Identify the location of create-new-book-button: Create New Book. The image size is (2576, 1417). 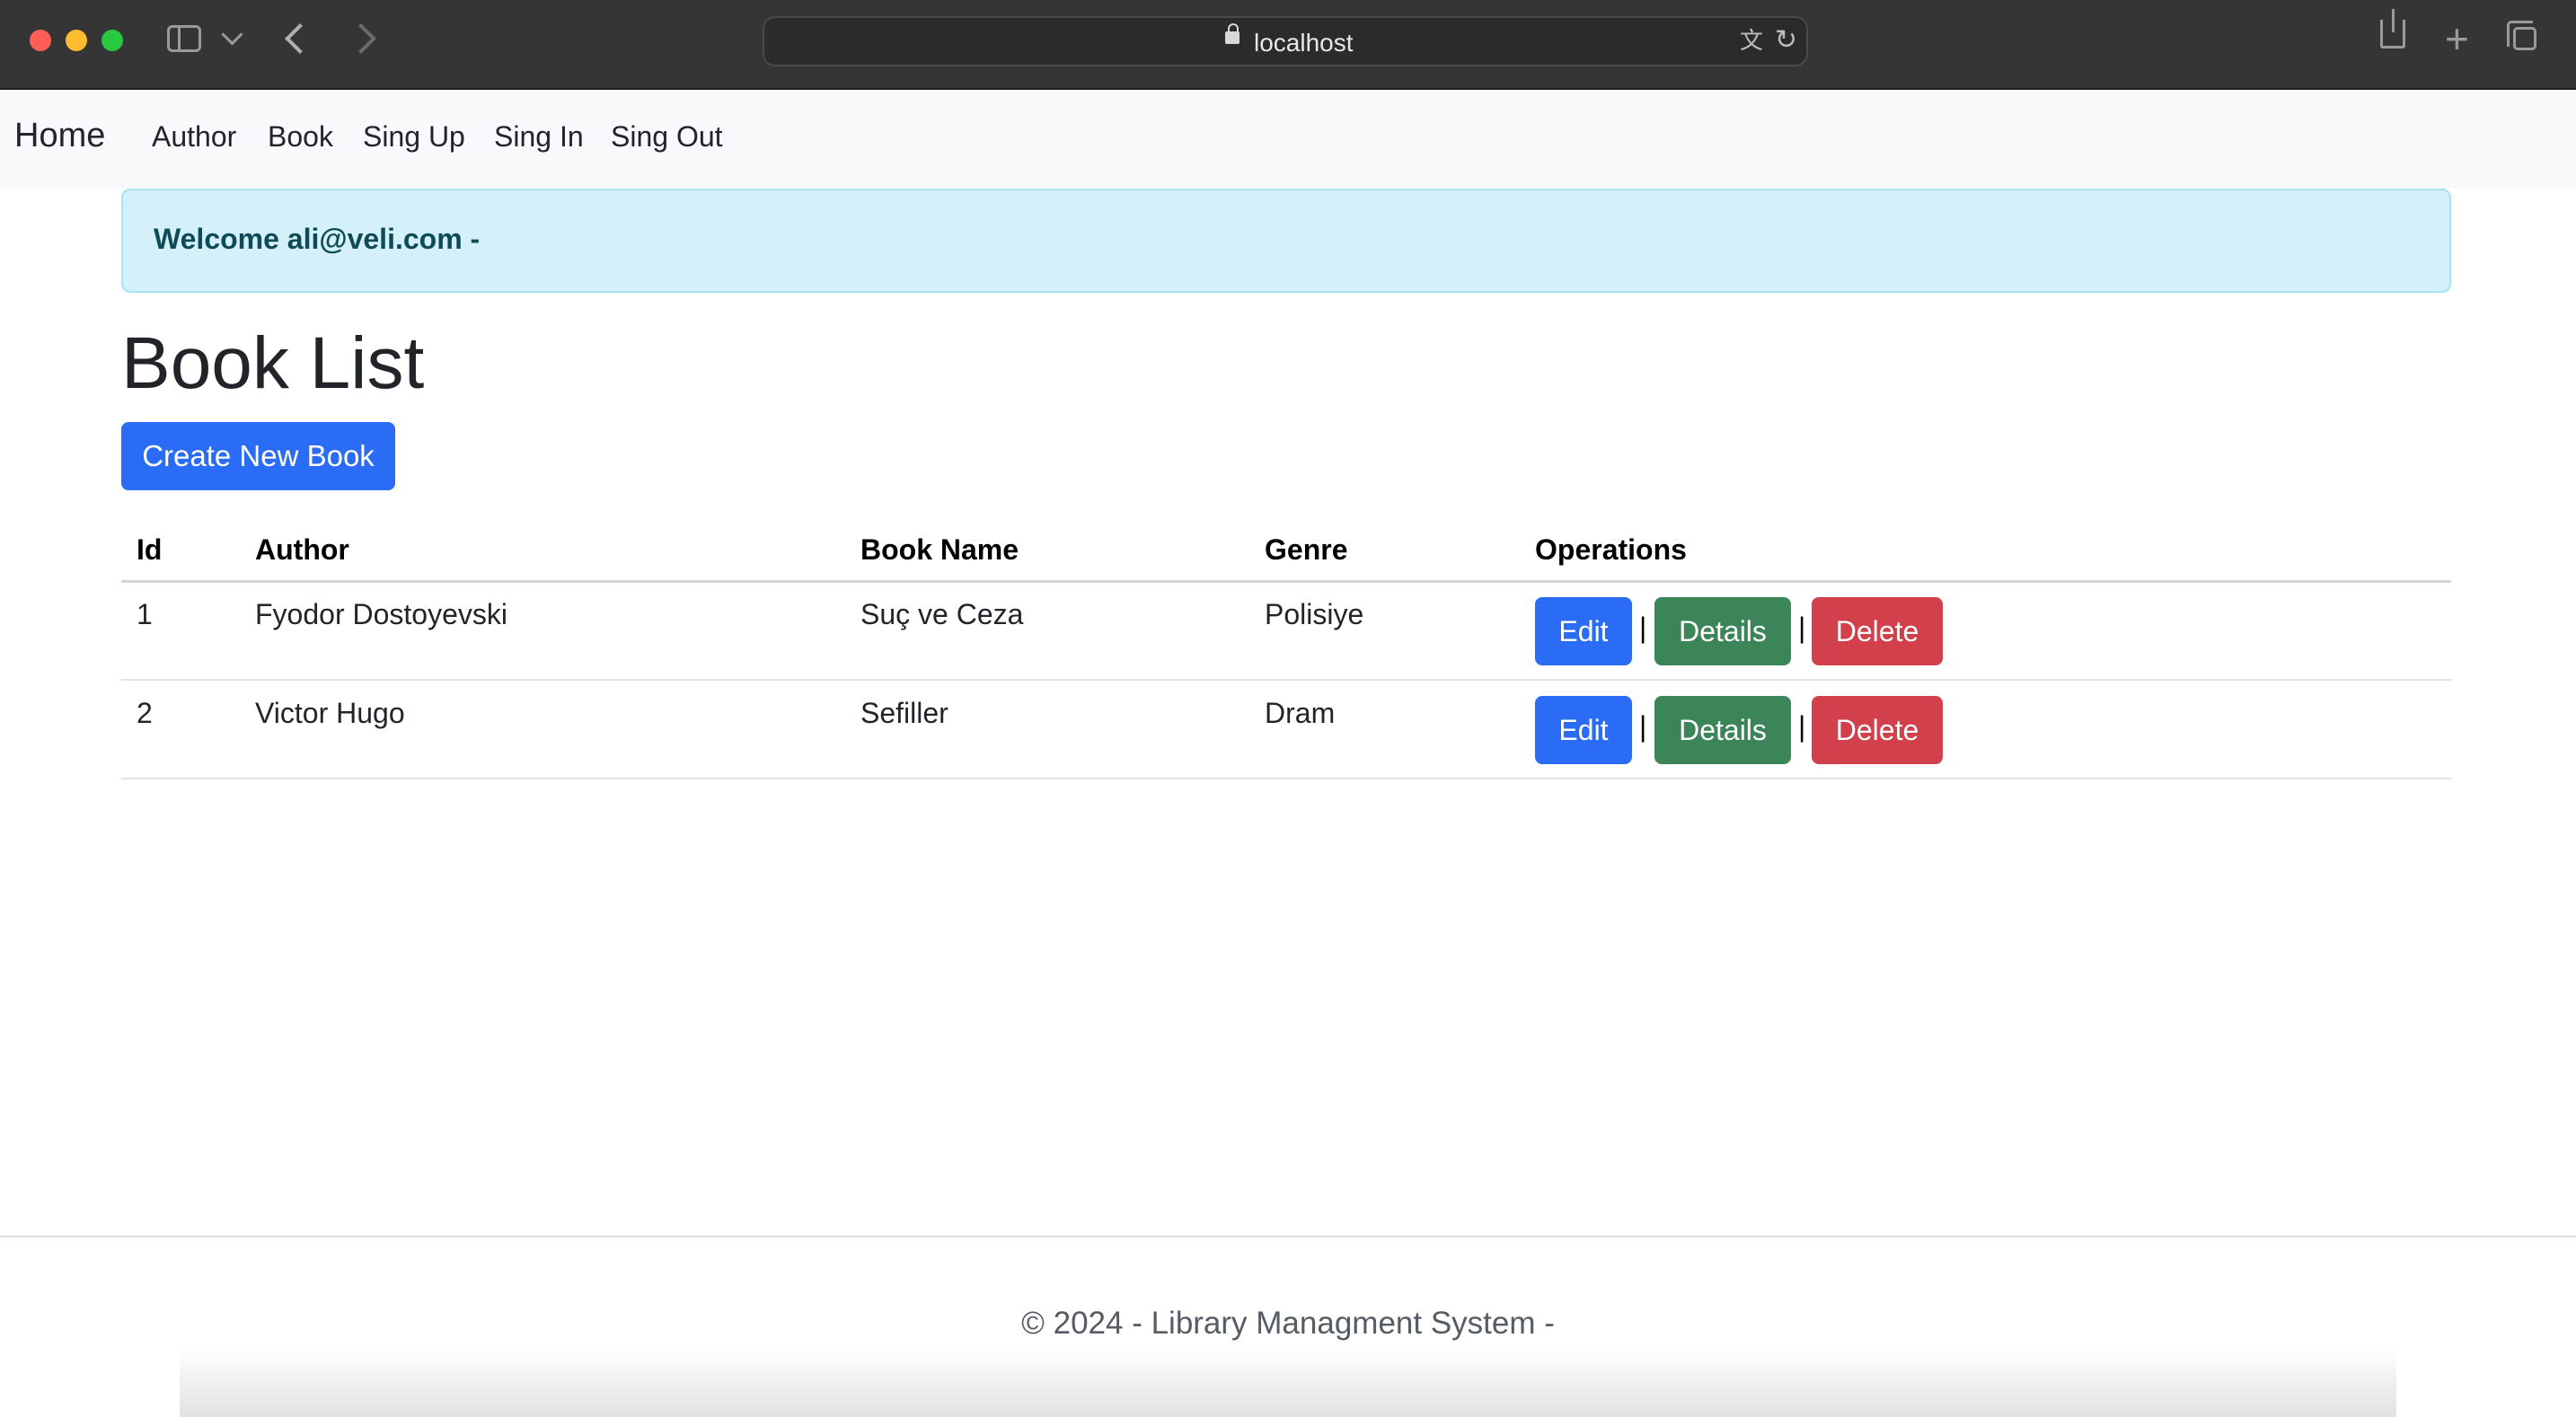
(258, 456).